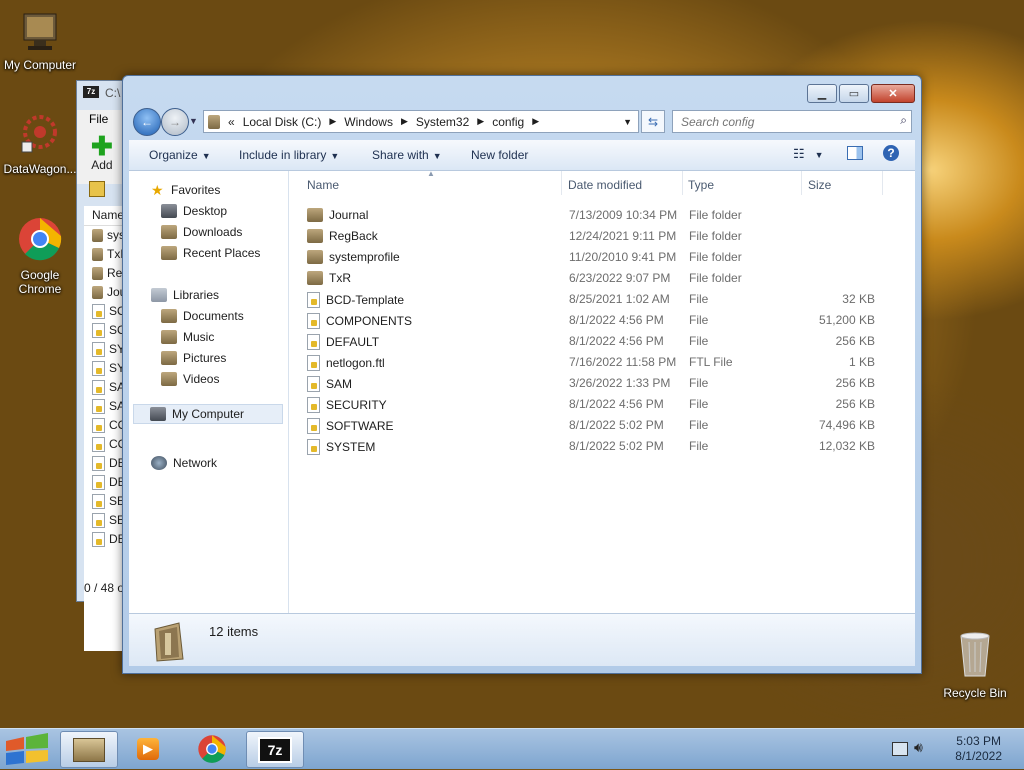 Image resolution: width=1024 pixels, height=770 pixels. I want to click on file-row: Journal 7/13/2009 10:34 PM File folder, so click(602, 215).